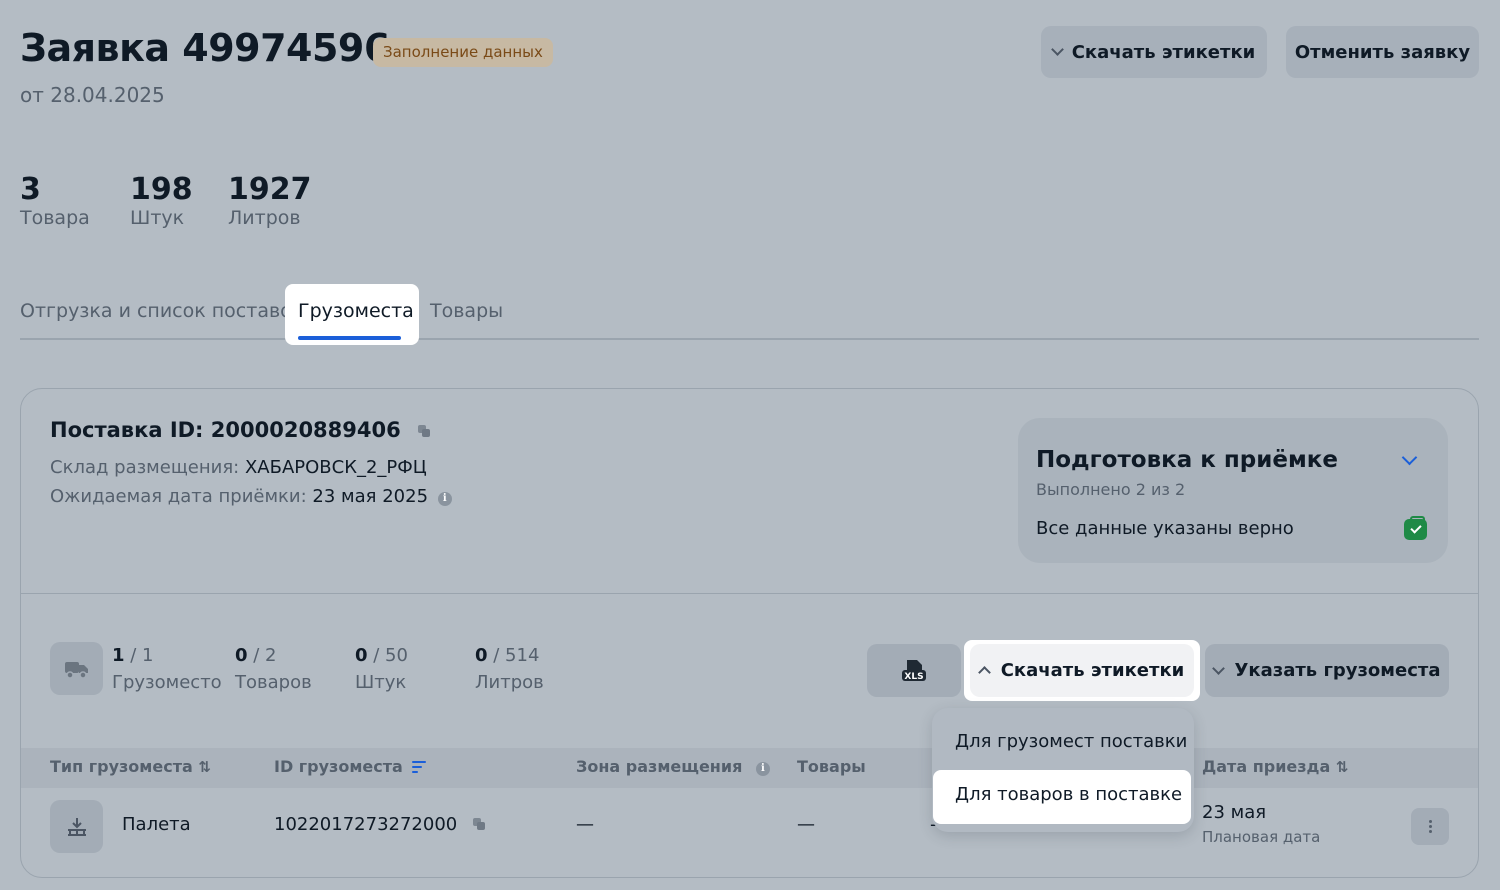  I want to click on column-header-label: Тип грузоместа, so click(121, 766).